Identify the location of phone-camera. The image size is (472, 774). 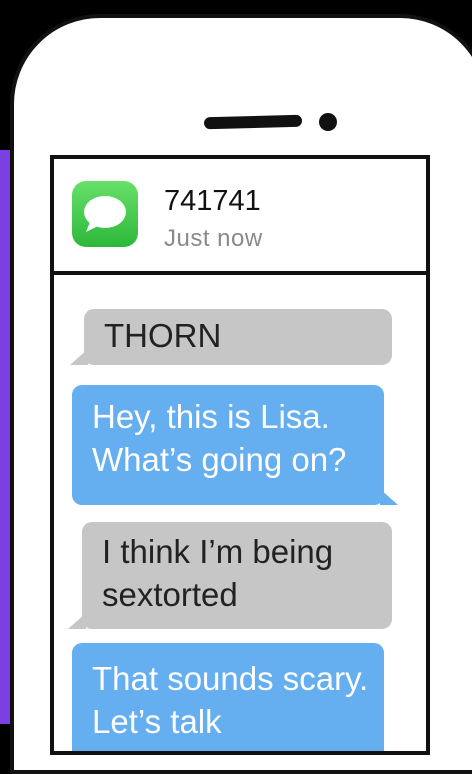
(328, 122).